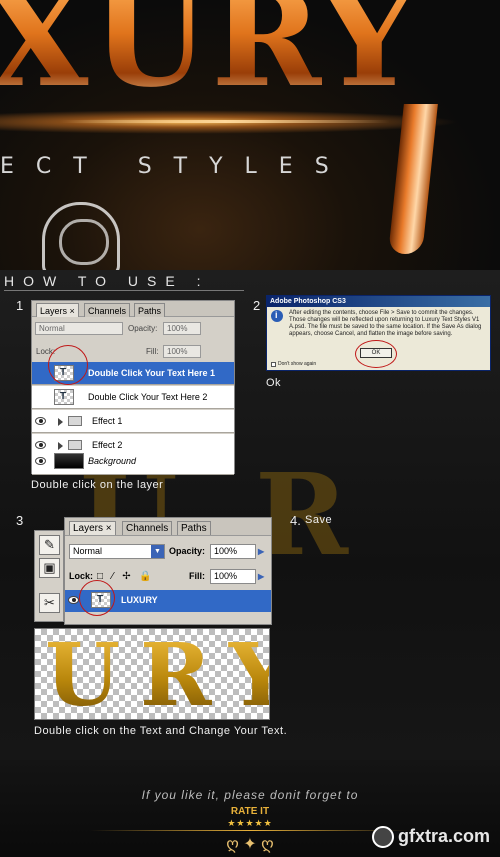 Image resolution: width=500 pixels, height=857 pixels. What do you see at coordinates (157, 674) in the screenshot?
I see `preview-text: URY` at bounding box center [157, 674].